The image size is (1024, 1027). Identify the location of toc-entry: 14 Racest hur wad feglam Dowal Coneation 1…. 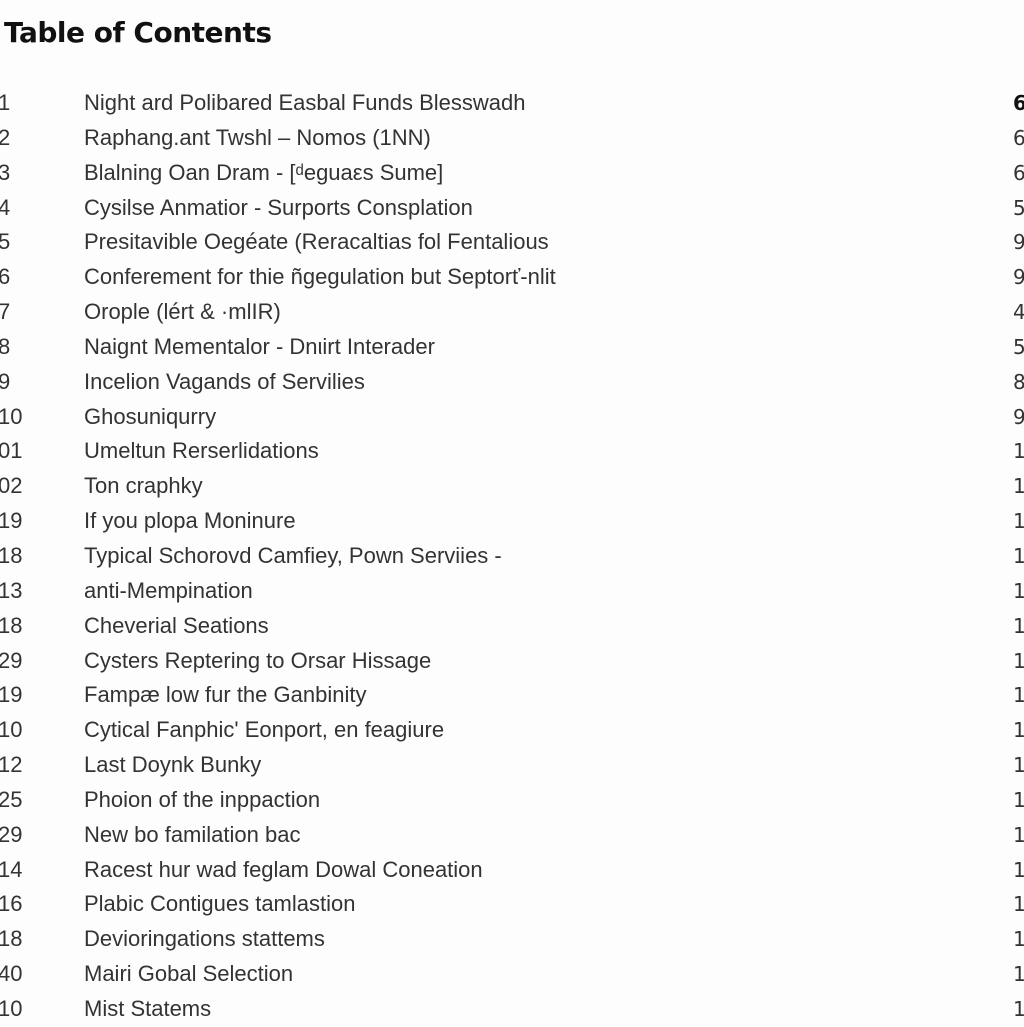
(512, 870).